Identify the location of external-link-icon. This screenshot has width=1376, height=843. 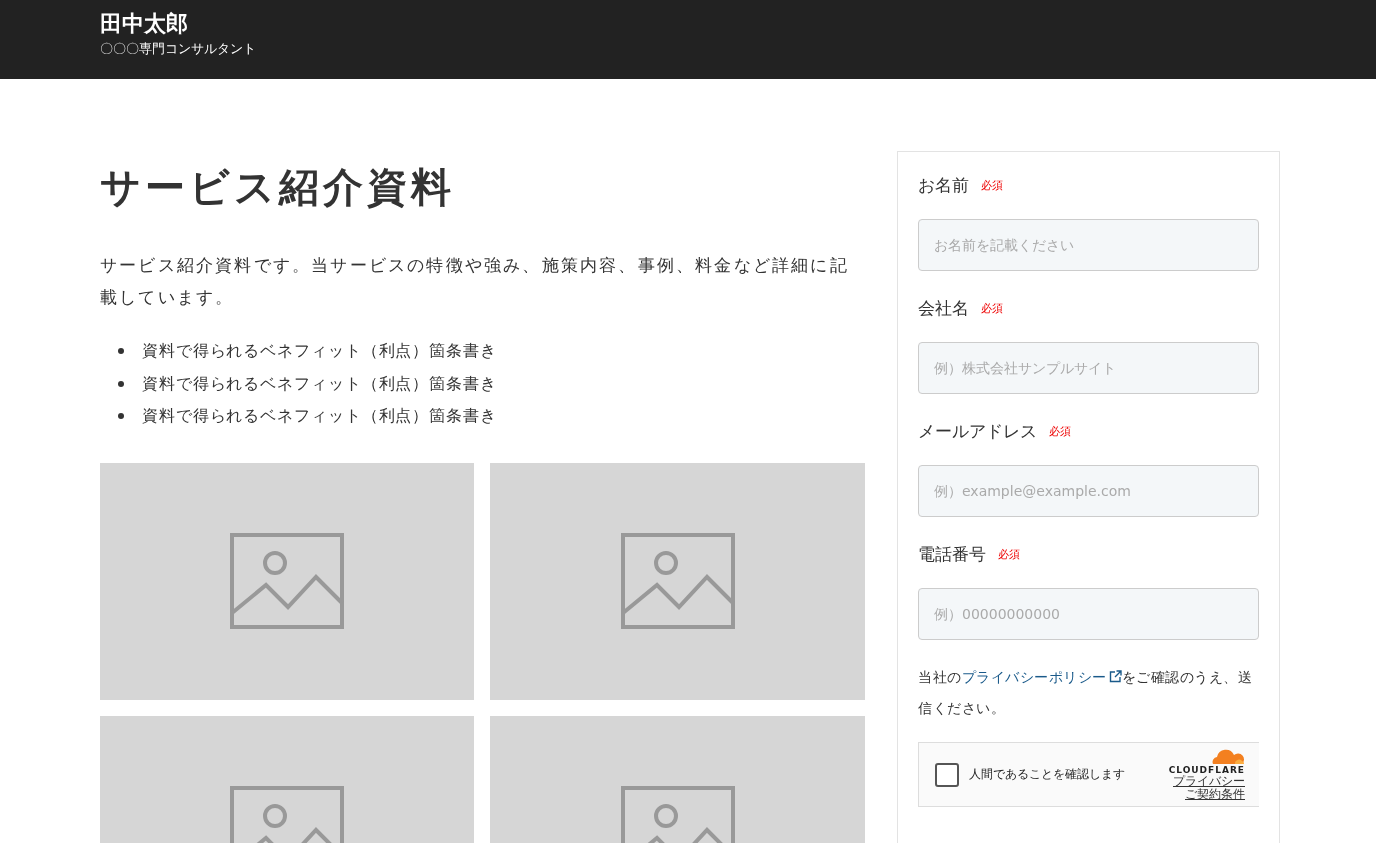
(1115, 676).